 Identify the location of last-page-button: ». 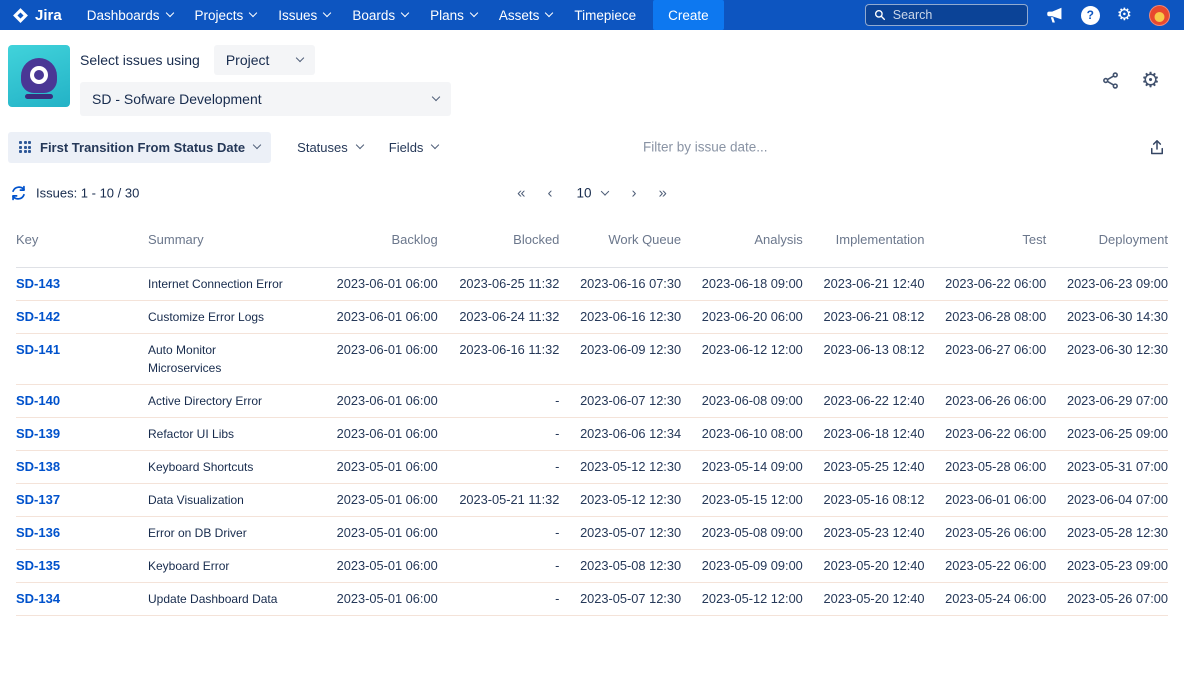
(663, 193).